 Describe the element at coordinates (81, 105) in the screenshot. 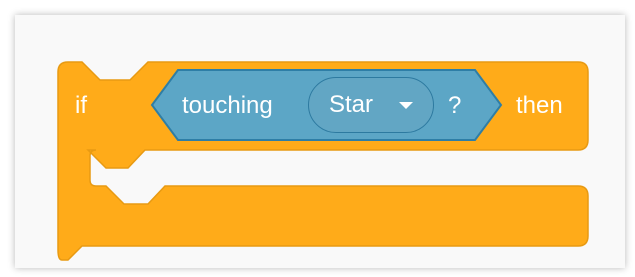

I see `if-label: if` at that location.